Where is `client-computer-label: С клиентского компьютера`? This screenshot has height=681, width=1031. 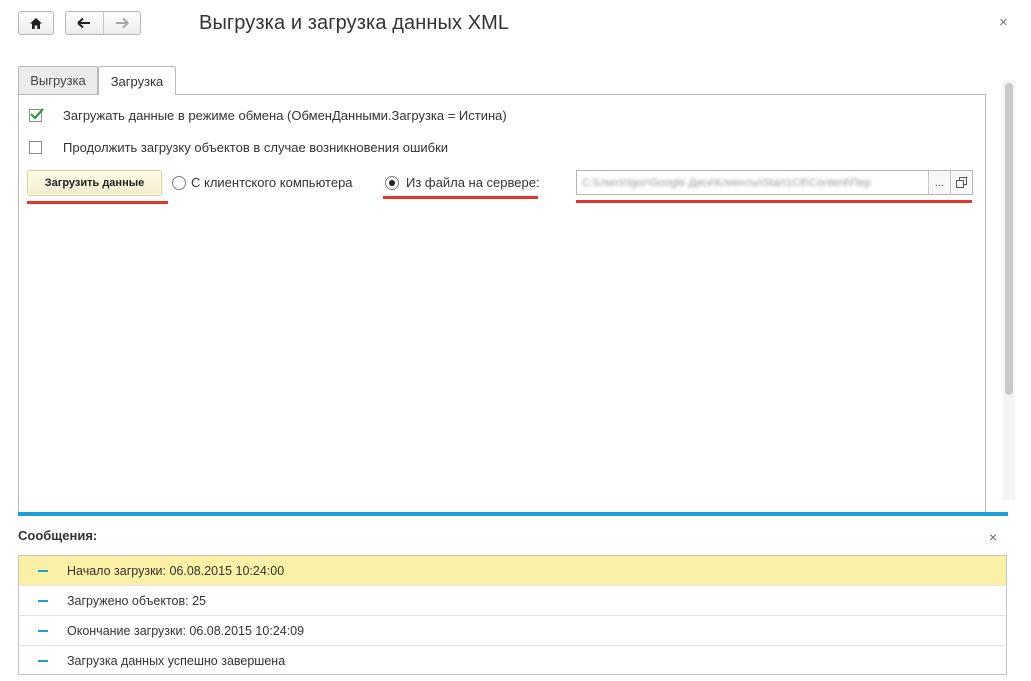
client-computer-label: С клиентского компьютера is located at coordinates (272, 182).